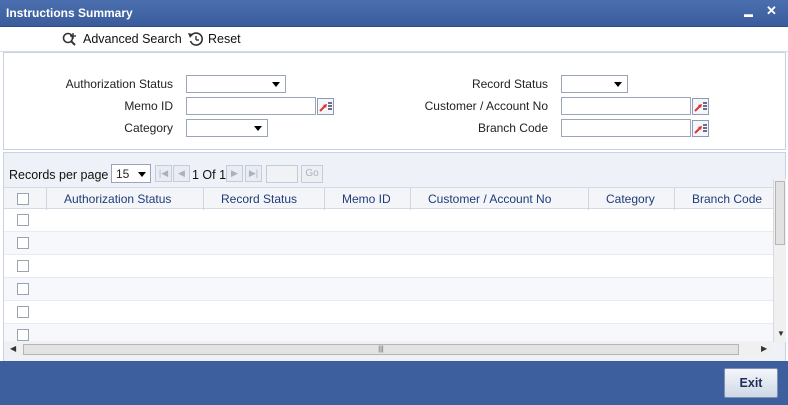  What do you see at coordinates (394, 13) in the screenshot?
I see `title-bar: Instructions Summary ▬ ✕` at bounding box center [394, 13].